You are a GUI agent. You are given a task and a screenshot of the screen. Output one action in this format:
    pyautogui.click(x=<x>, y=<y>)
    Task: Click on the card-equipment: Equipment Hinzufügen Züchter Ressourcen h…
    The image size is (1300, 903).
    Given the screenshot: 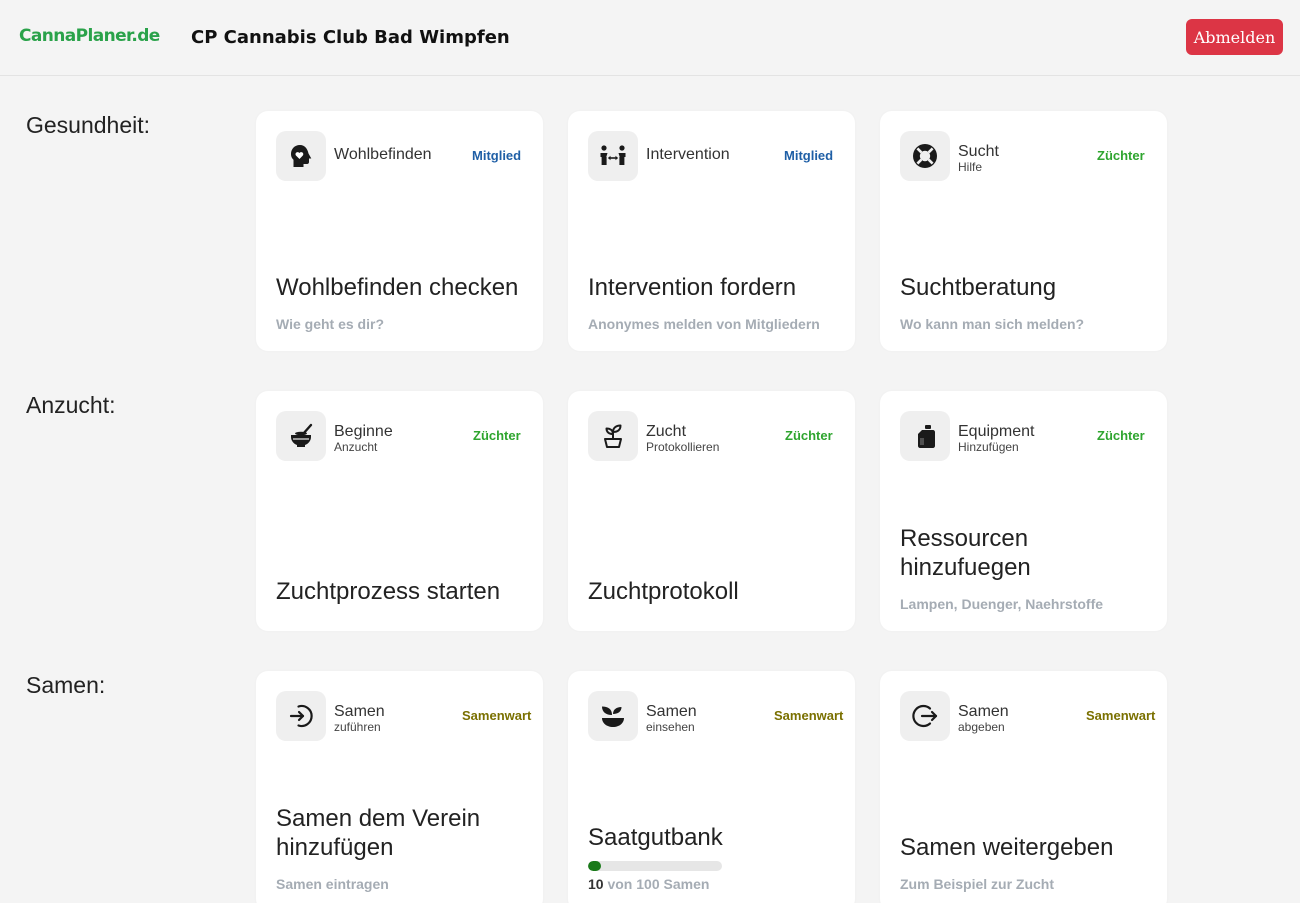 What is the action you would take?
    pyautogui.click(x=1023, y=511)
    